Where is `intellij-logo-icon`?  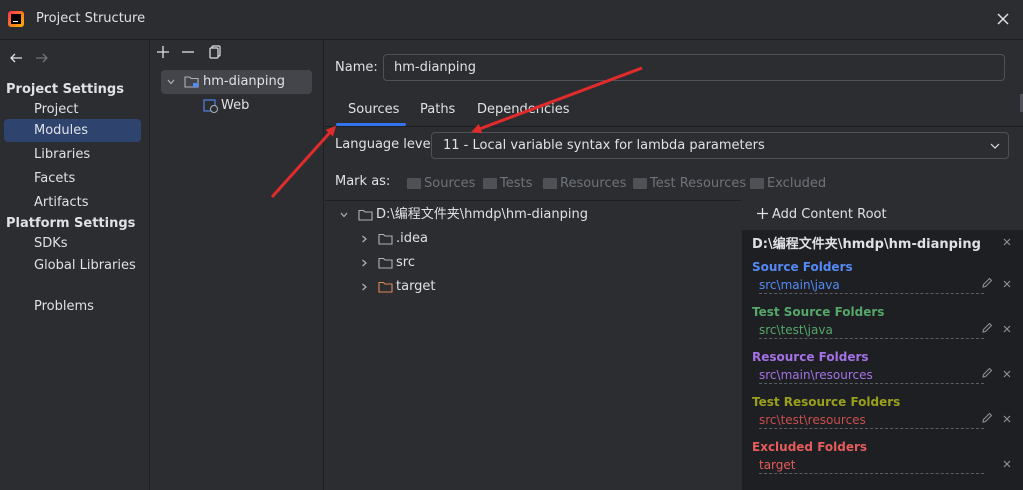
intellij-logo-icon is located at coordinates (16, 19).